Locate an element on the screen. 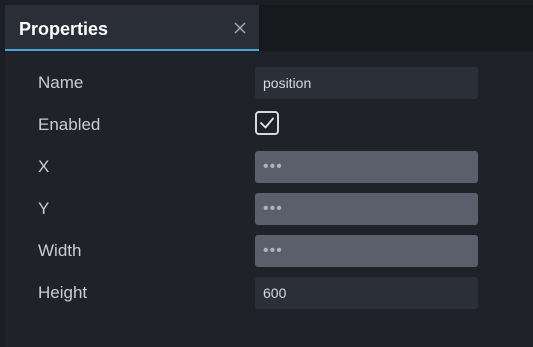 The height and width of the screenshot is (347, 533). width-label: Width is located at coordinates (60, 250).